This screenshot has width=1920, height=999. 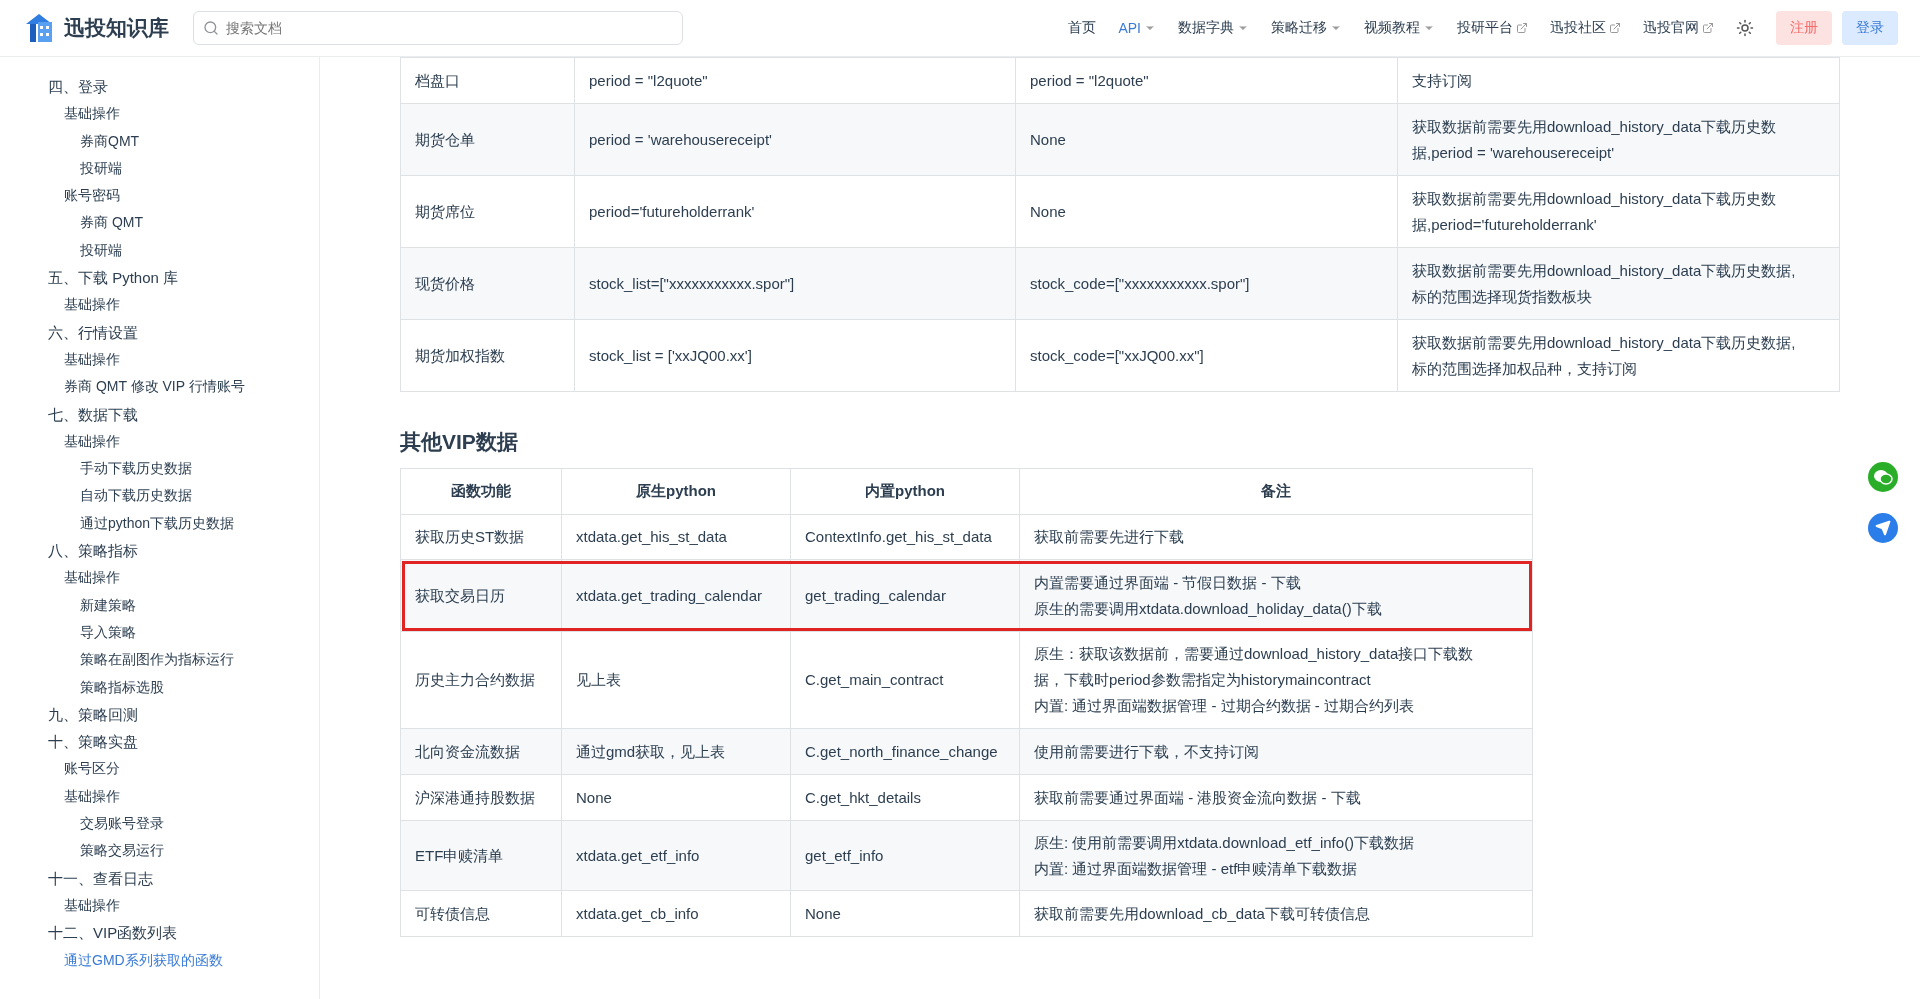 What do you see at coordinates (159, 496) in the screenshot?
I see `sidebar-link: 自动下载历史数据` at bounding box center [159, 496].